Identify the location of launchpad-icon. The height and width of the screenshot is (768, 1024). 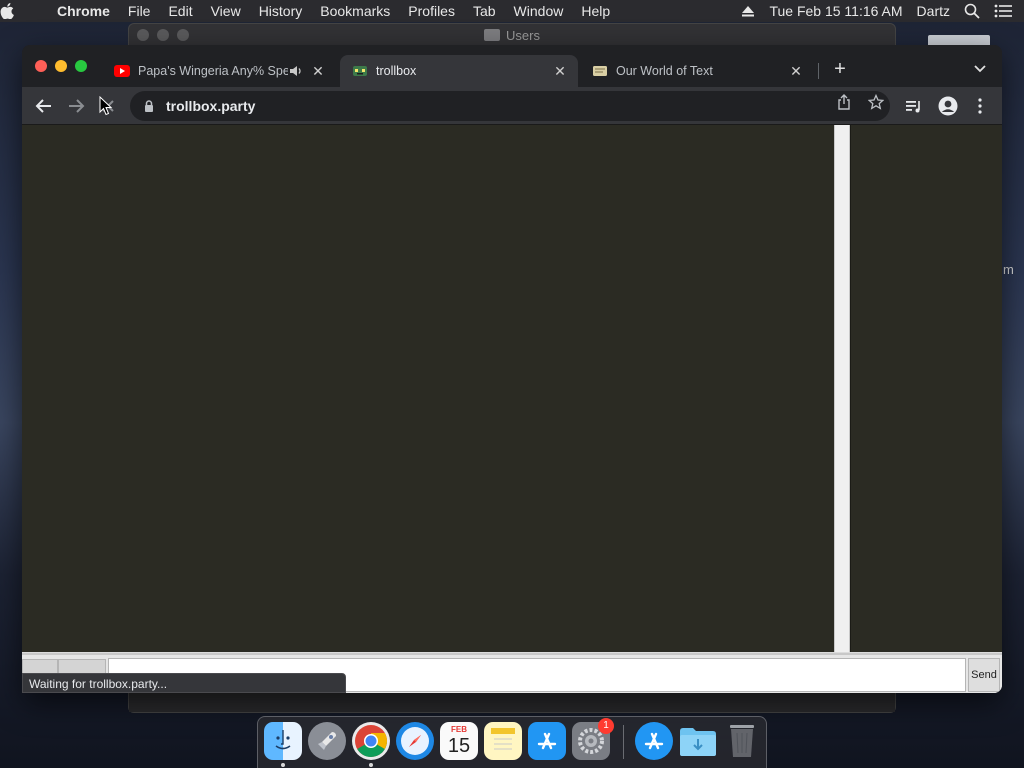
(327, 741).